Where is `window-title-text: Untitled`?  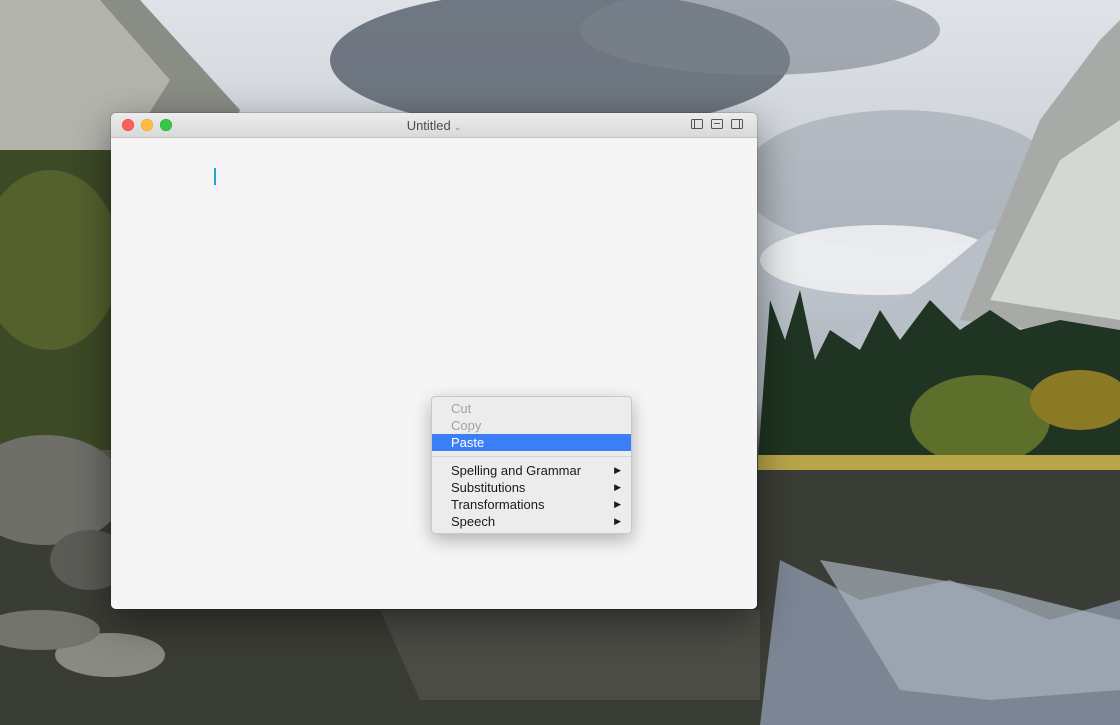 window-title-text: Untitled is located at coordinates (428, 125).